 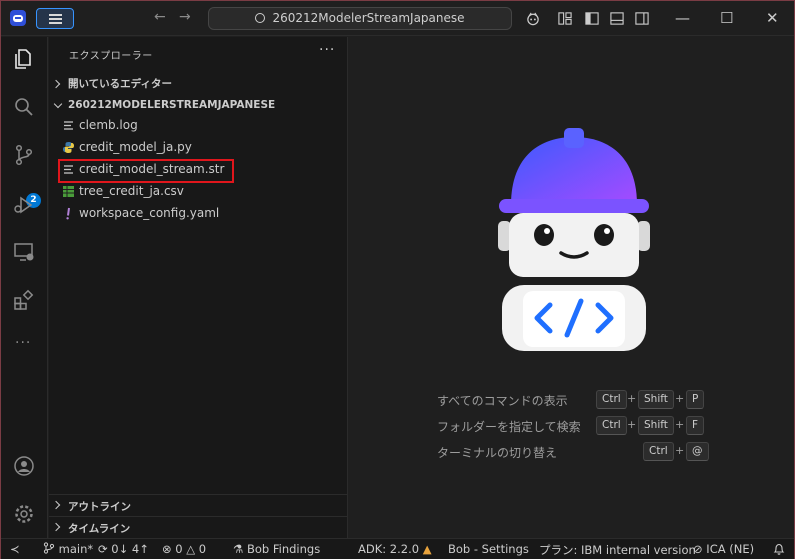 I want to click on title-bar: ← → 260212ModelerStreamJapanese — ☐ ✕, so click(x=397, y=18).